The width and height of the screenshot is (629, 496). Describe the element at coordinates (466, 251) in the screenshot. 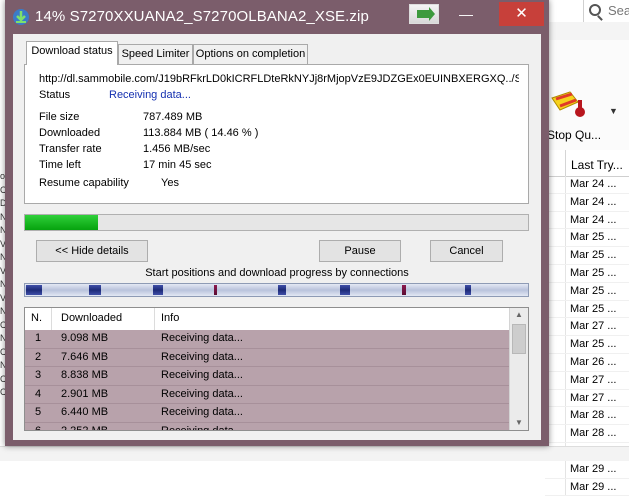

I see `cancel-button: Cancel` at that location.